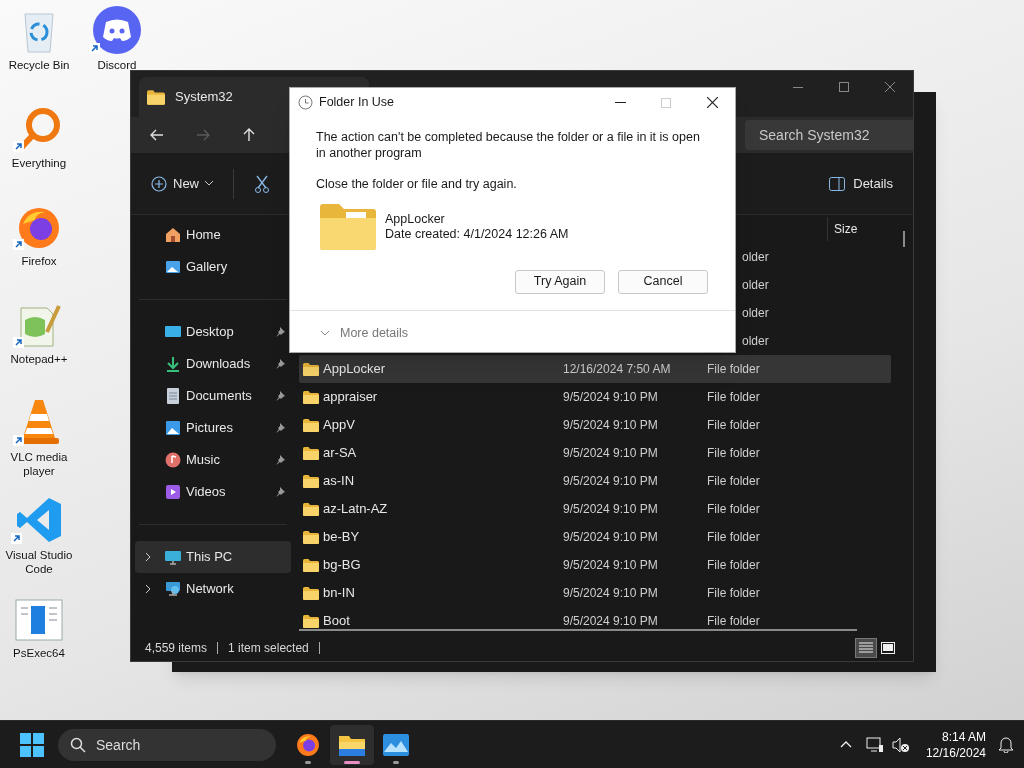 Image resolution: width=1024 pixels, height=768 pixels. I want to click on column-header: Size, so click(843, 229).